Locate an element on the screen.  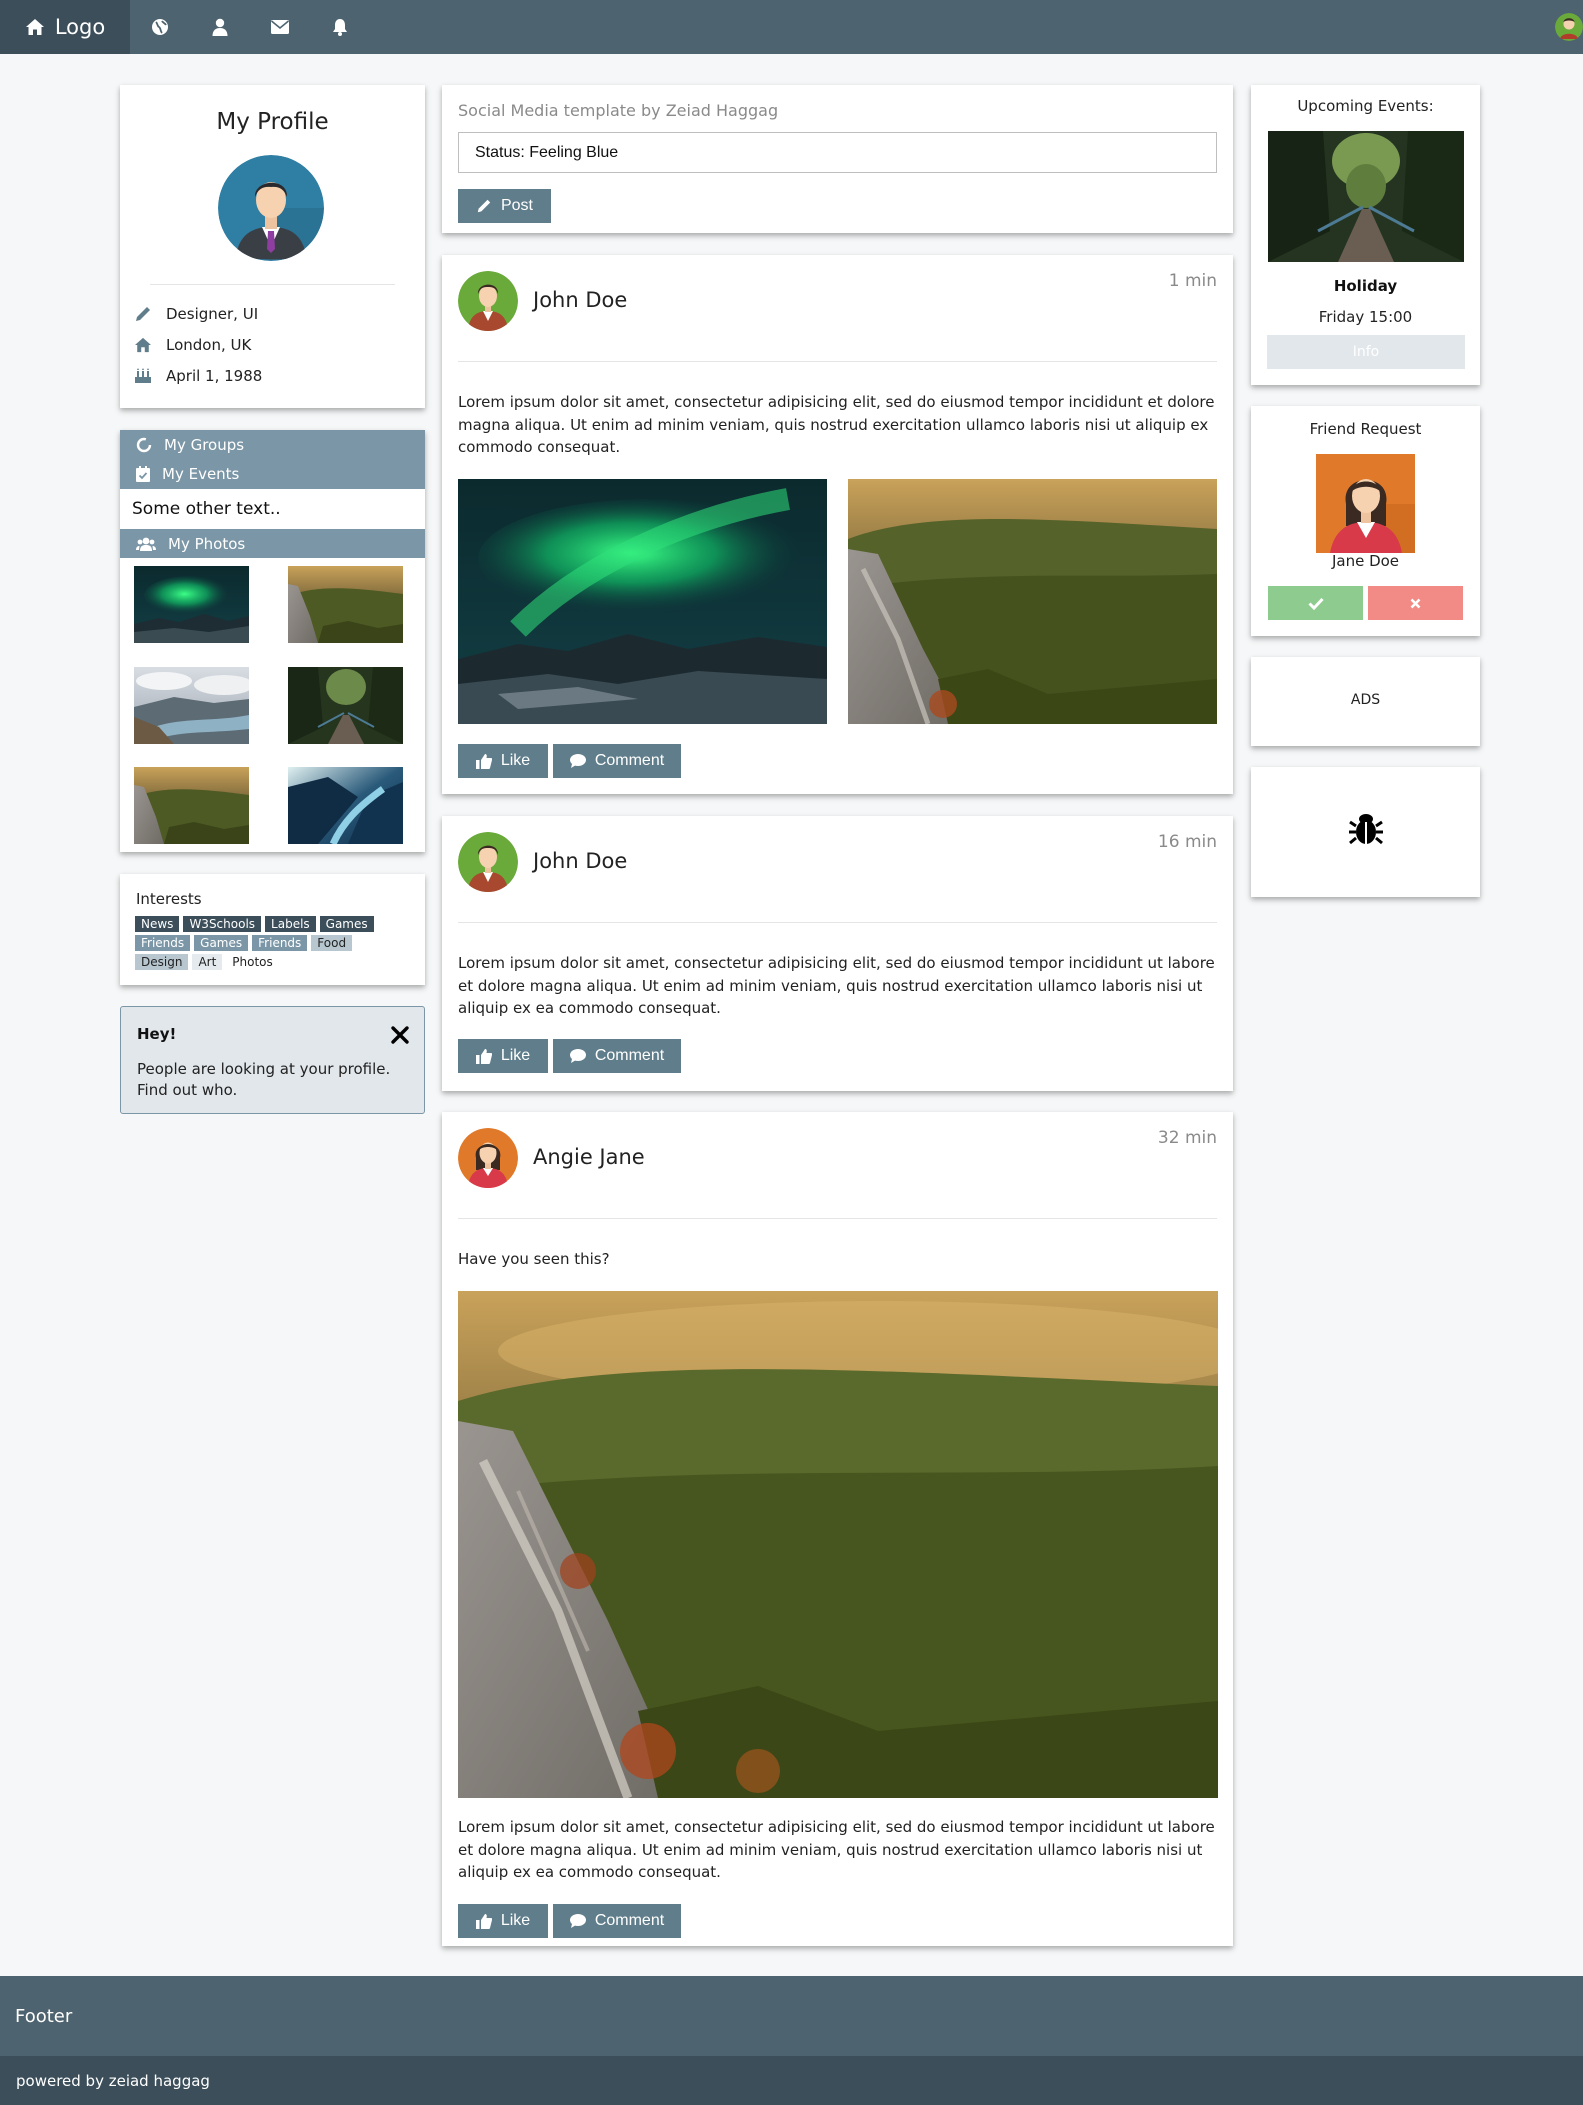
accept-button is located at coordinates (1315, 603).